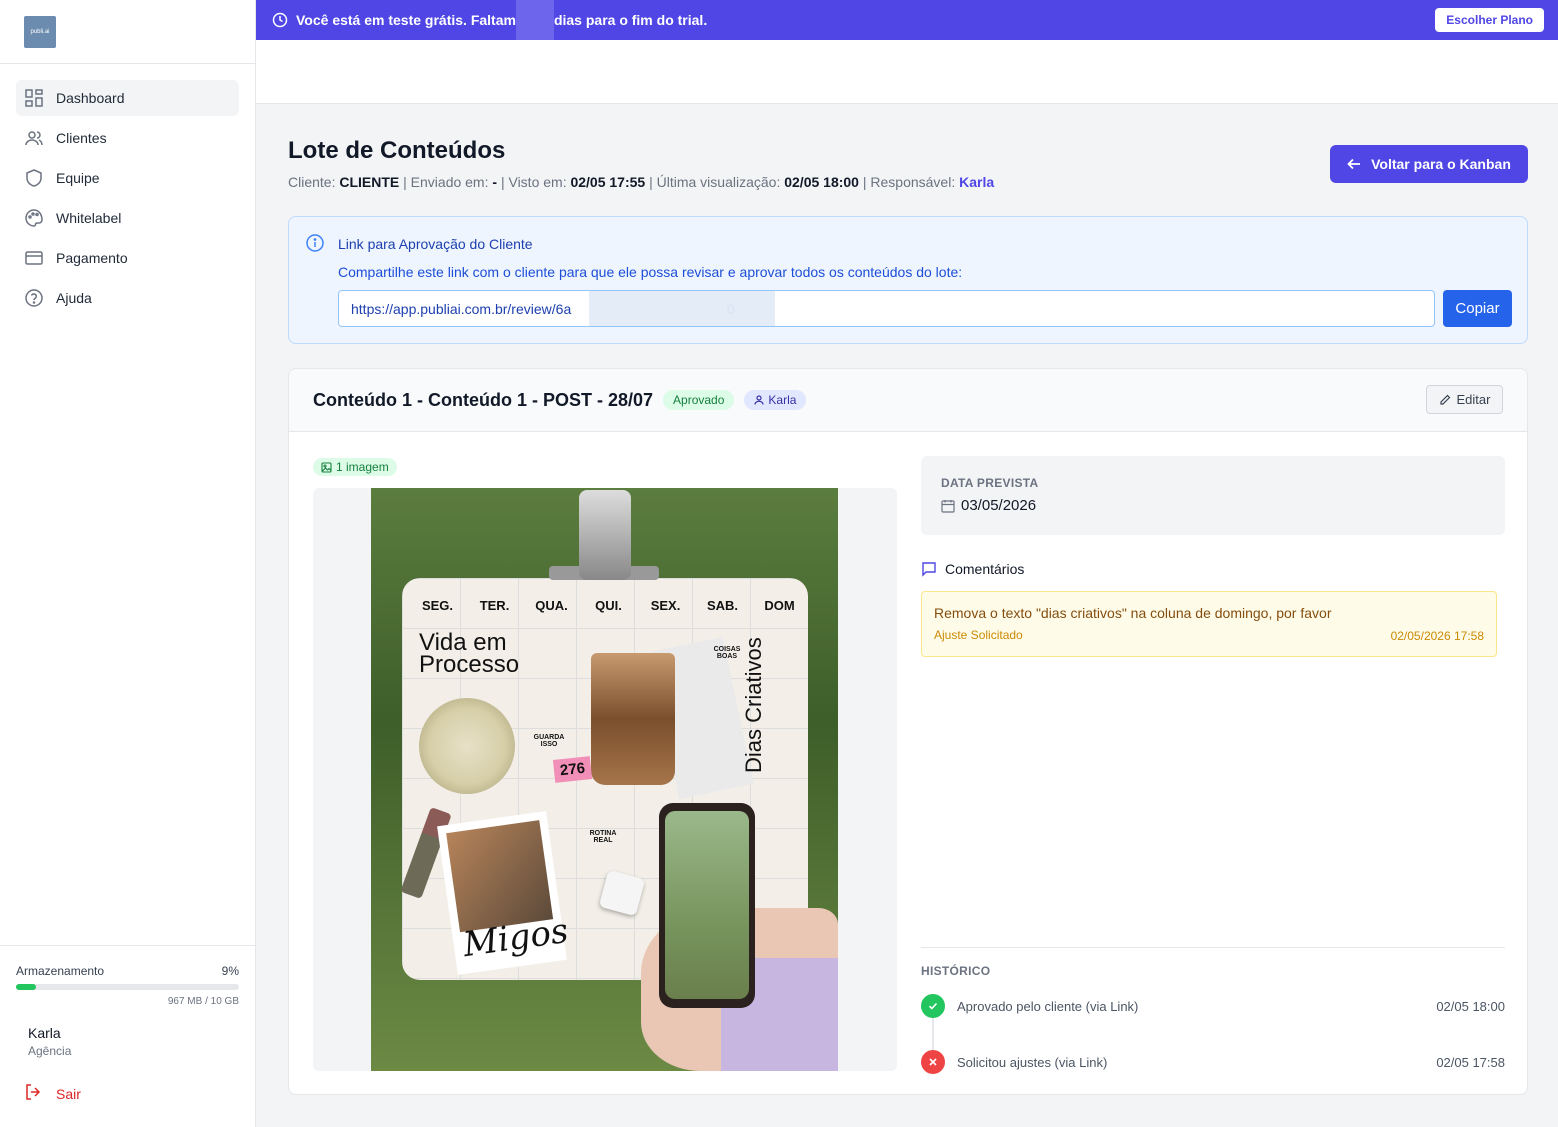 This screenshot has width=1558, height=1127. I want to click on weekday-row: SEG. TER. QUA. QUI. SEX. SAB. DOM, so click(608, 605).